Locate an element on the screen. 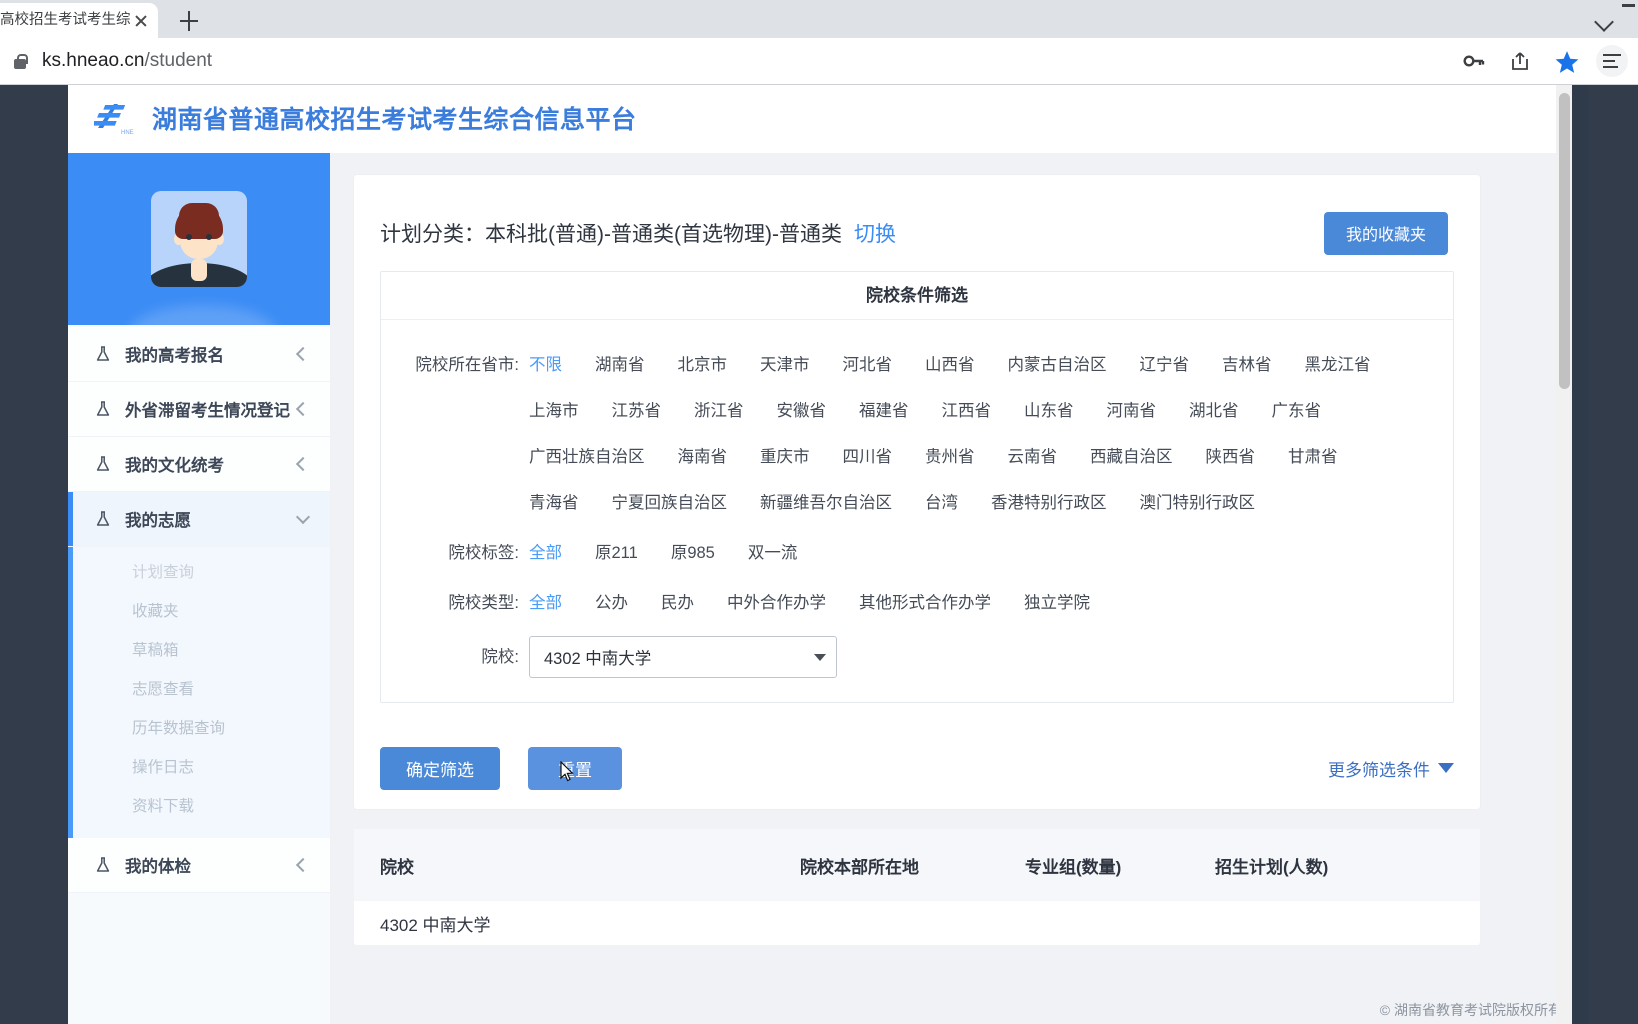 The image size is (1638, 1024). province-option: 海南省 is located at coordinates (703, 457).